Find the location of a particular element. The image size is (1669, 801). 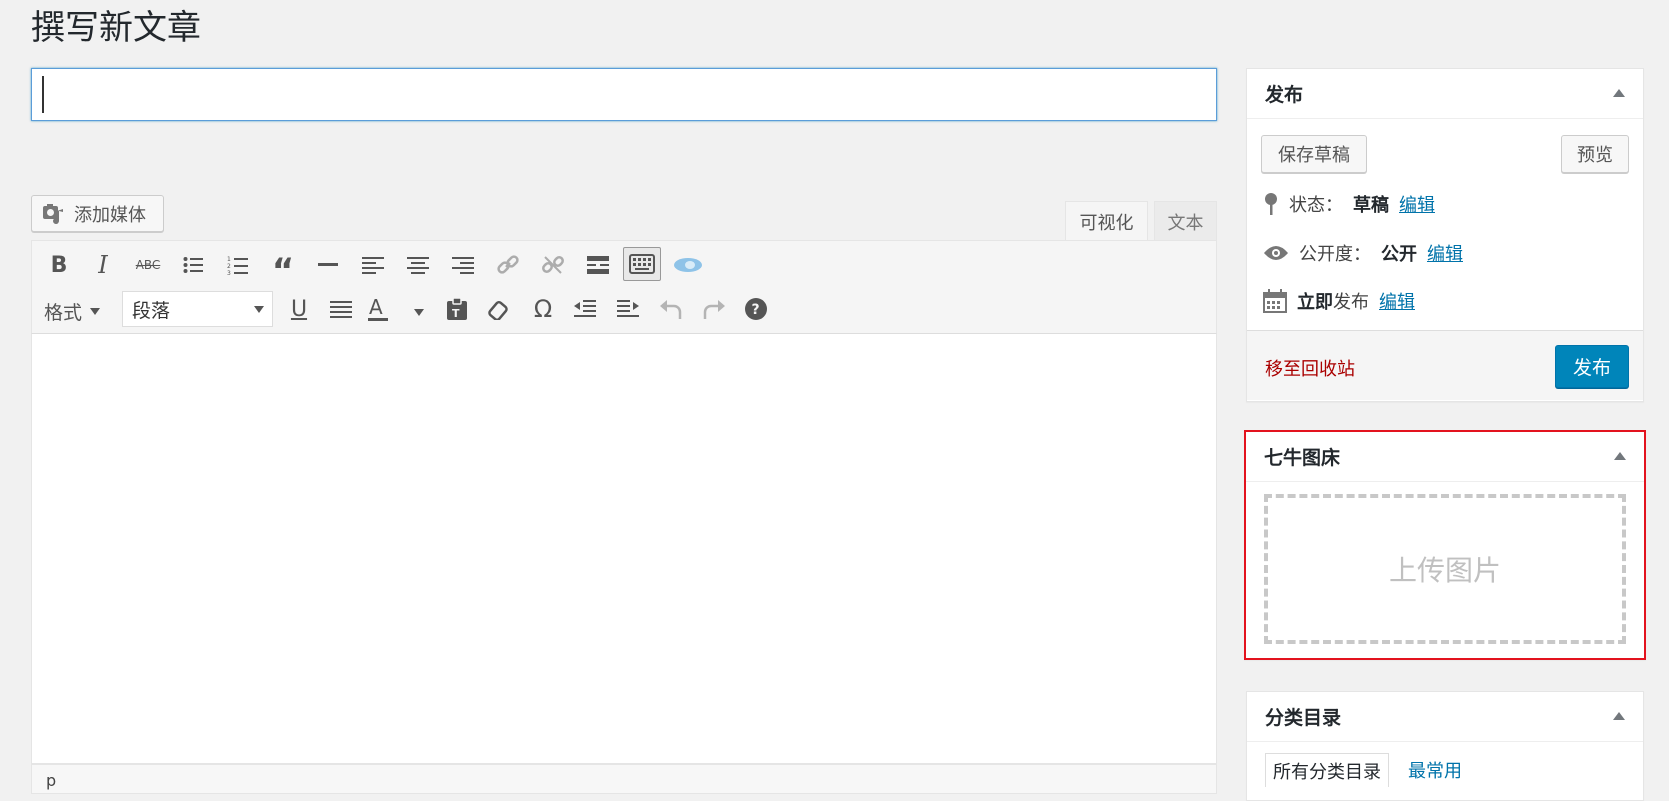

publish-box-header: 发布 is located at coordinates (1445, 94).